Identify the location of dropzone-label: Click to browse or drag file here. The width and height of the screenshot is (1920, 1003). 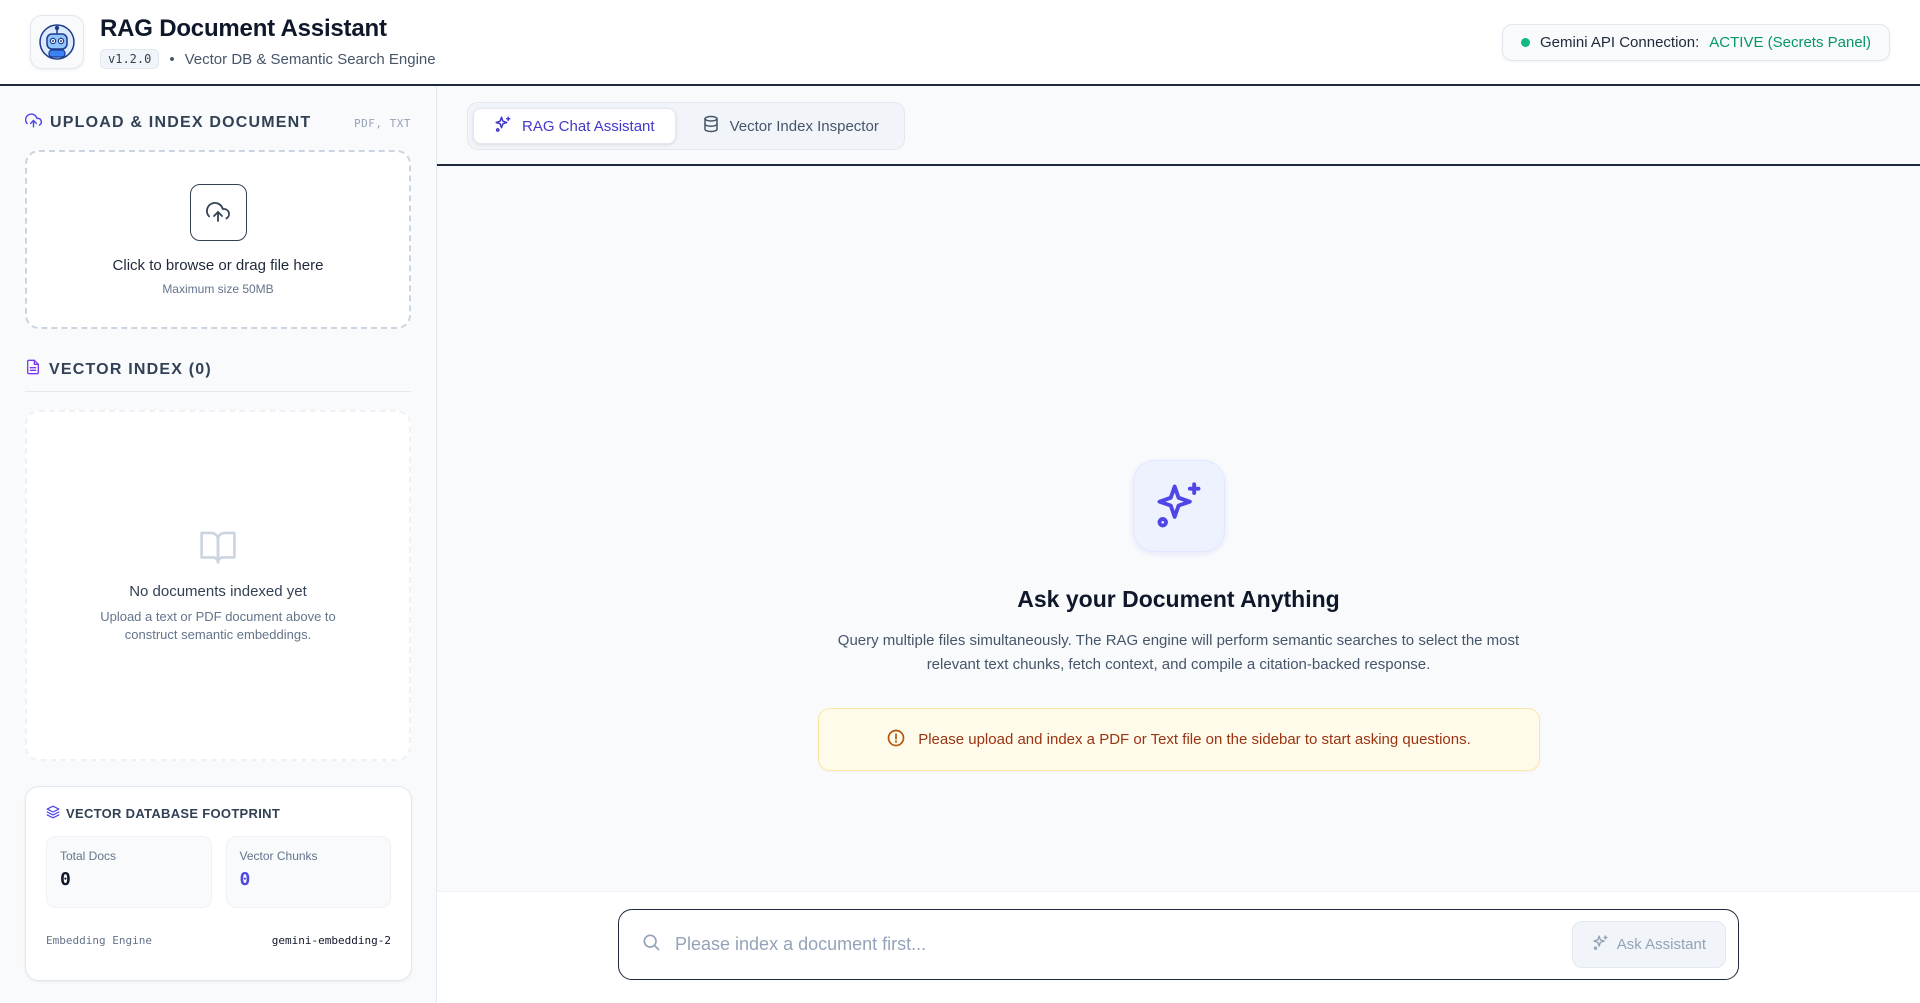
(218, 265).